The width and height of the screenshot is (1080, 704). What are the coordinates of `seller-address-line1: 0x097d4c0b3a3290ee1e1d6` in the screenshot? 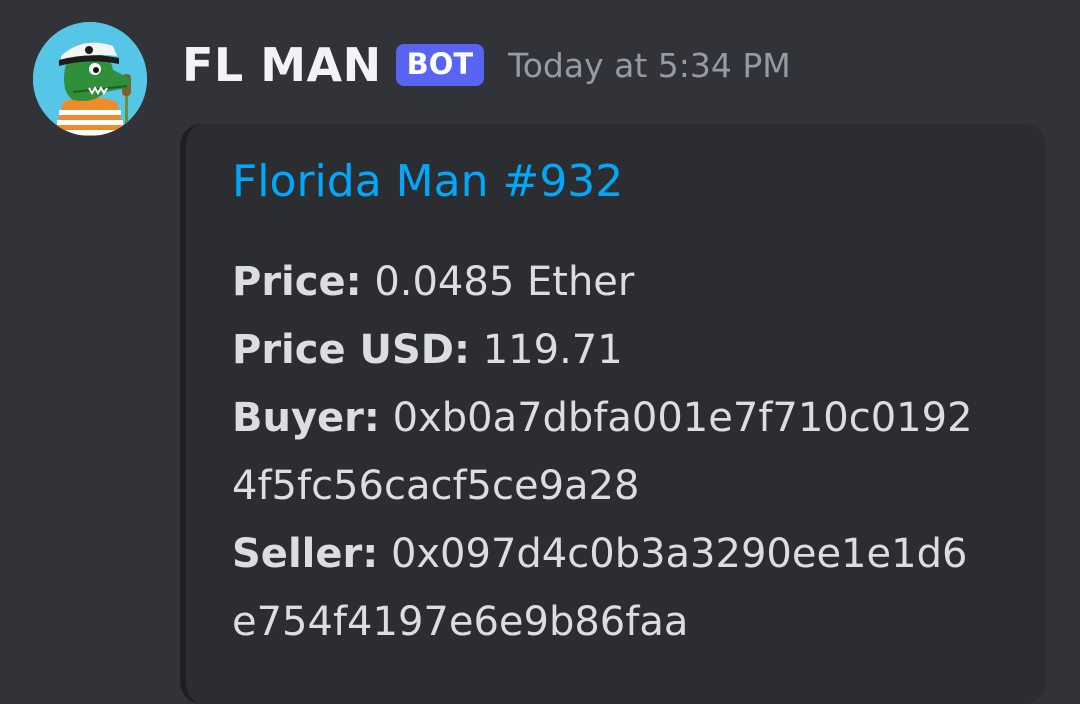 It's located at (679, 554).